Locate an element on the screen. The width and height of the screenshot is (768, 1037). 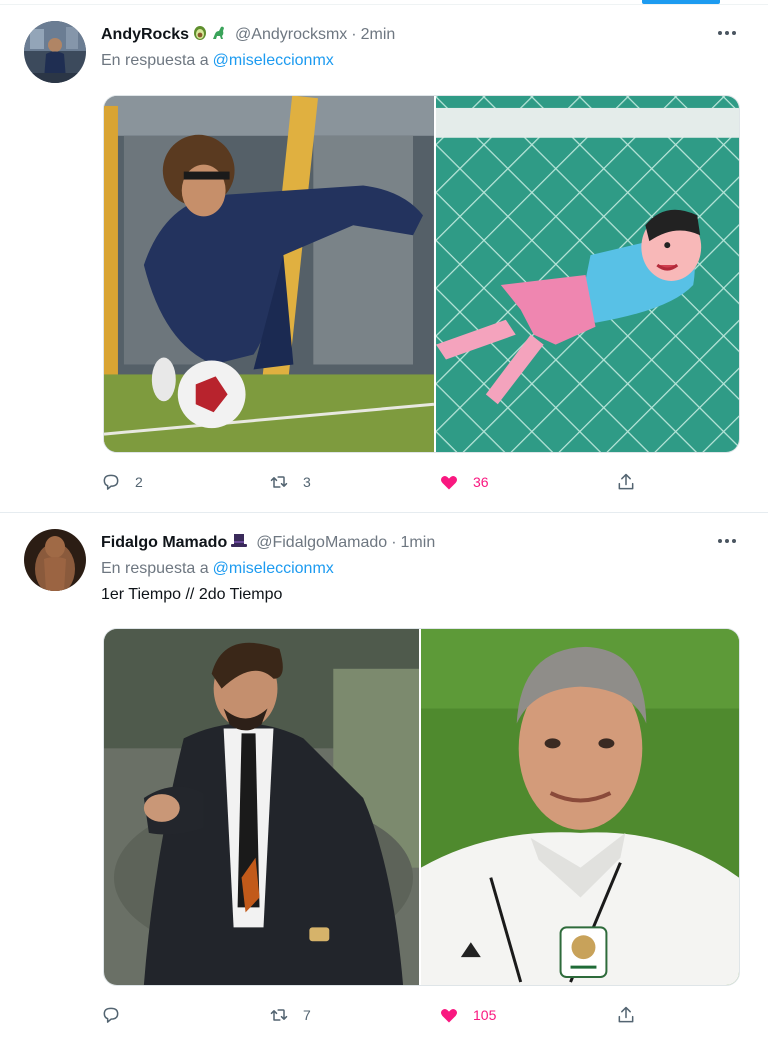
dinosaur-emoji is located at coordinates (219, 35).